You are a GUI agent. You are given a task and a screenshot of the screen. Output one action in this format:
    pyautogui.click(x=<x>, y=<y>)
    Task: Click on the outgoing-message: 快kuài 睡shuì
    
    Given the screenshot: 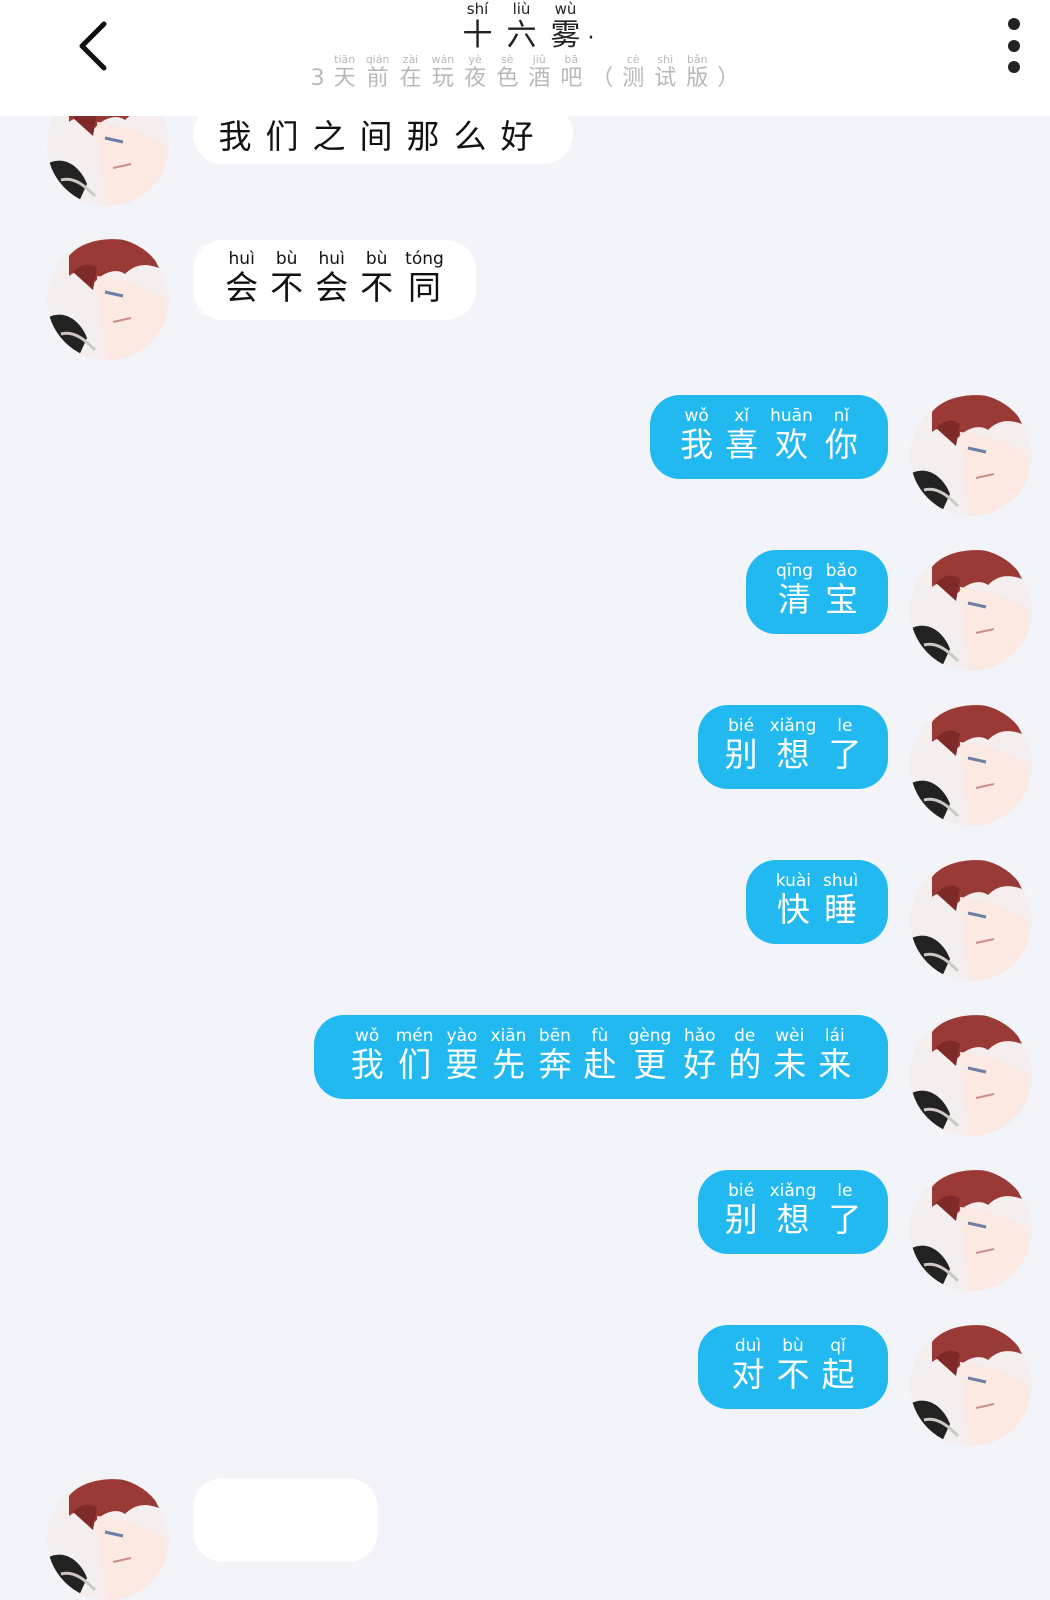 What is the action you would take?
    pyautogui.click(x=817, y=902)
    